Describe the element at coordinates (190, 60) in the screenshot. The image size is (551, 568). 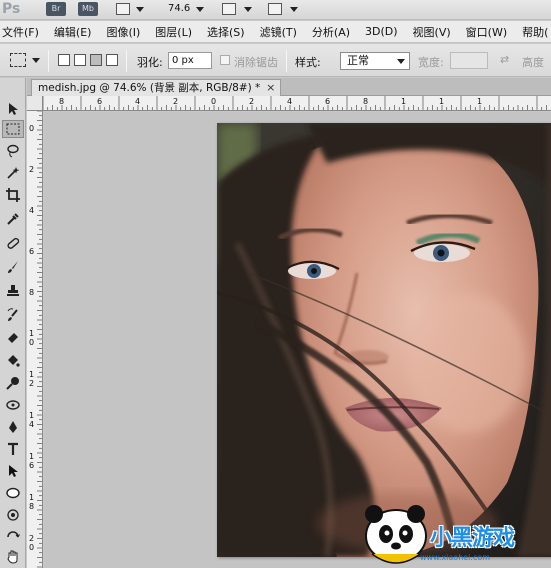
I see `feather-input: 0 px` at that location.